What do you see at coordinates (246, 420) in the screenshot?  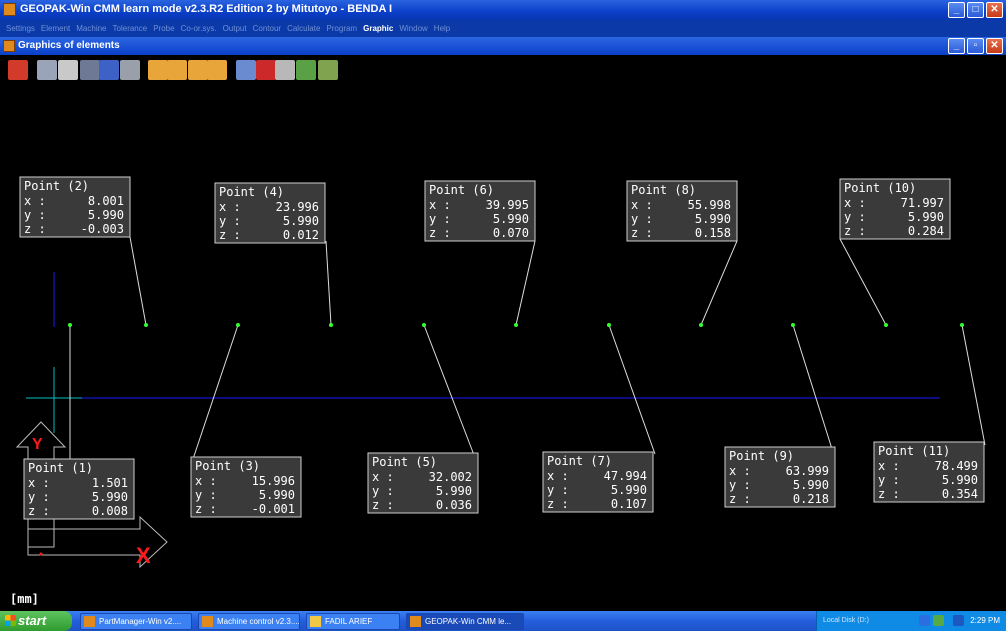 I see `measured-point-3: Point (3)x : 15.996 y : 5.990 z : -0.001` at bounding box center [246, 420].